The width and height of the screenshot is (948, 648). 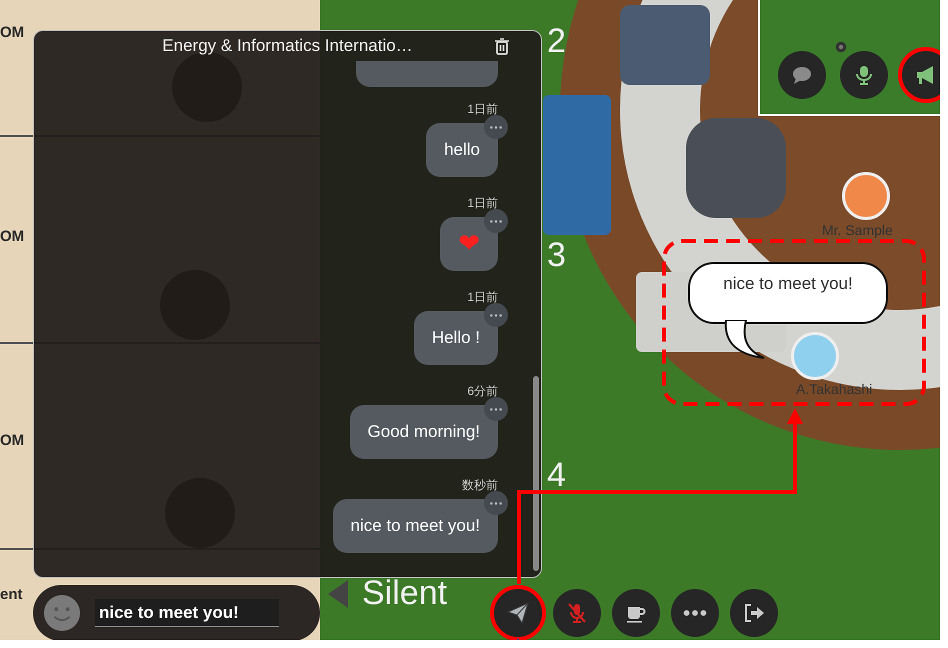 What do you see at coordinates (338, 594) in the screenshot?
I see `triangle-icon` at bounding box center [338, 594].